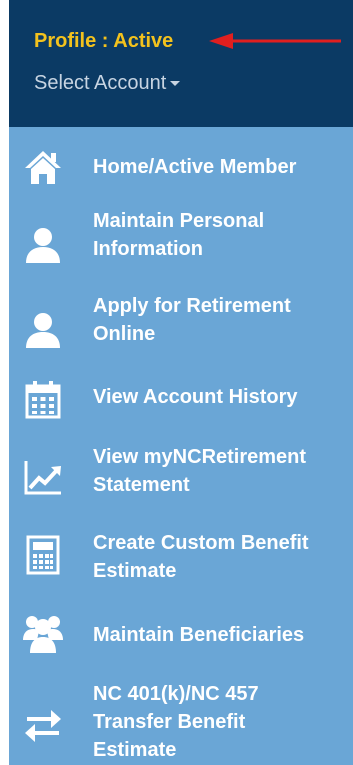 The width and height of the screenshot is (353, 765). What do you see at coordinates (192, 320) in the screenshot?
I see `menu-item-label: Apply for Retirement Online` at bounding box center [192, 320].